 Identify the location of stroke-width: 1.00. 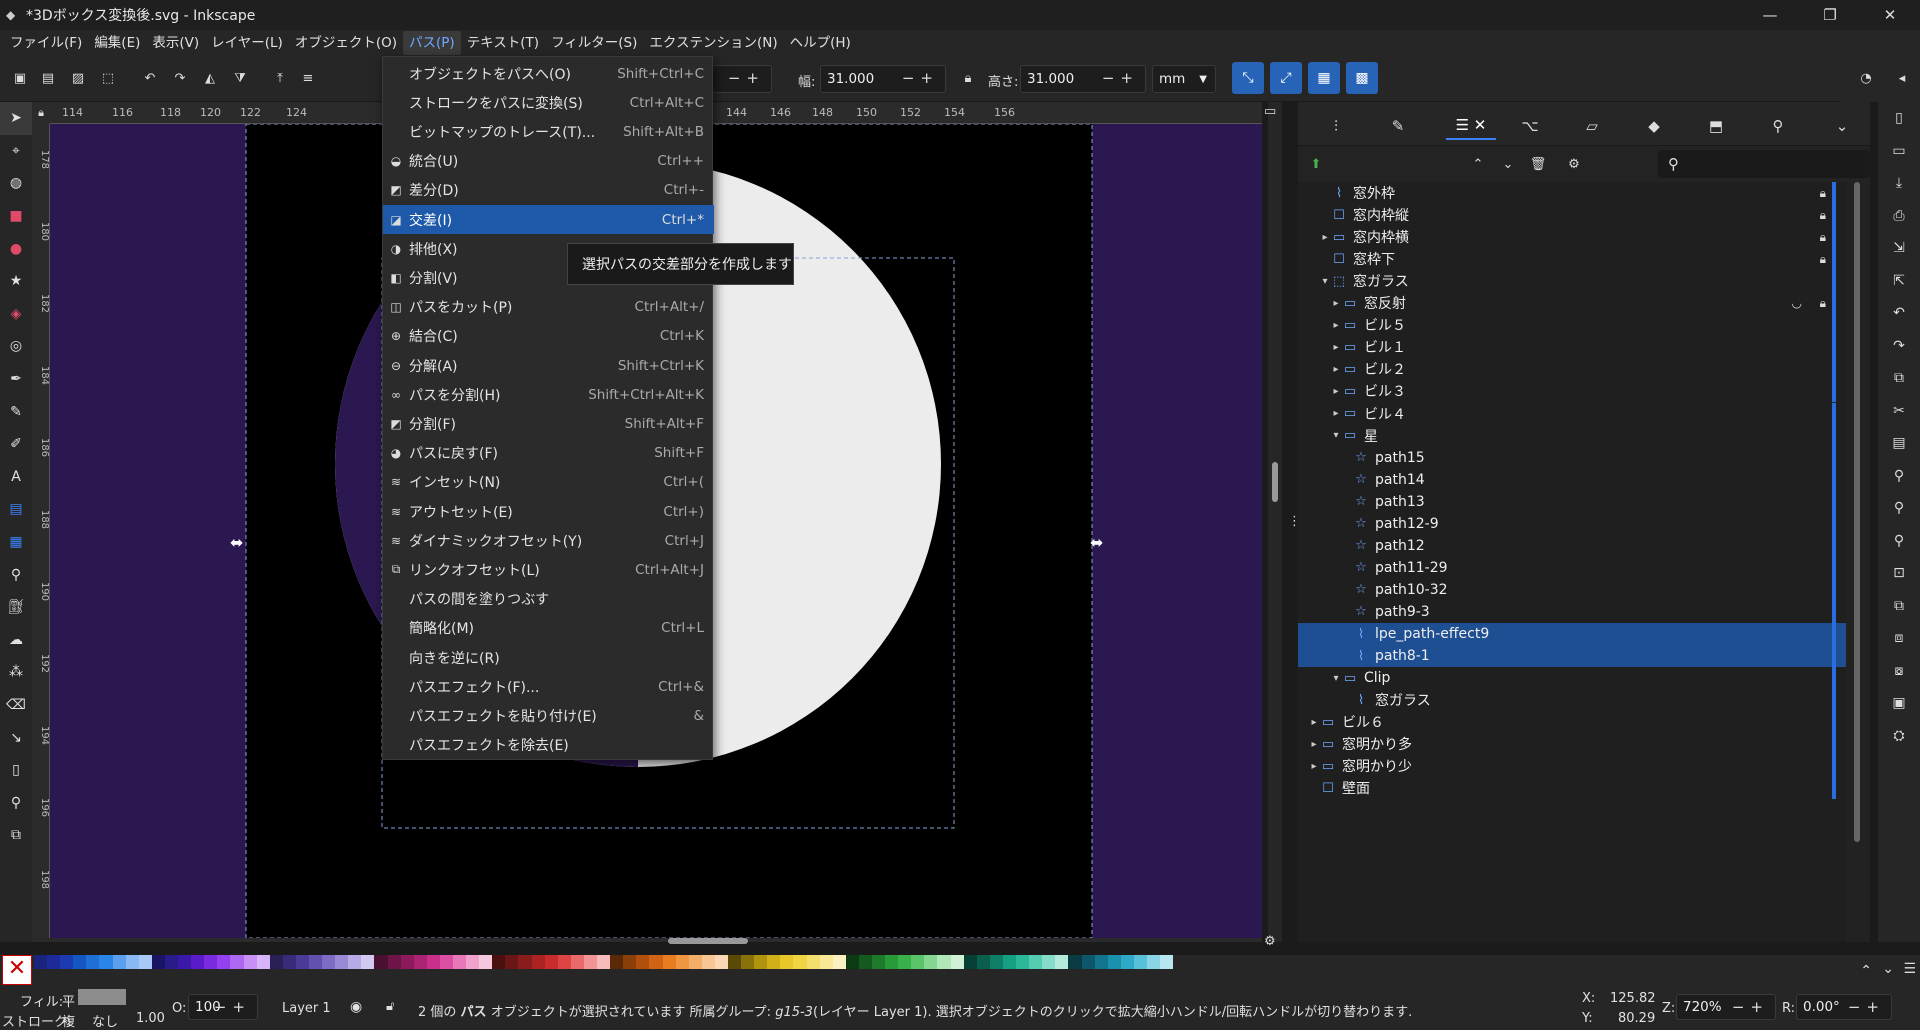
(150, 1018).